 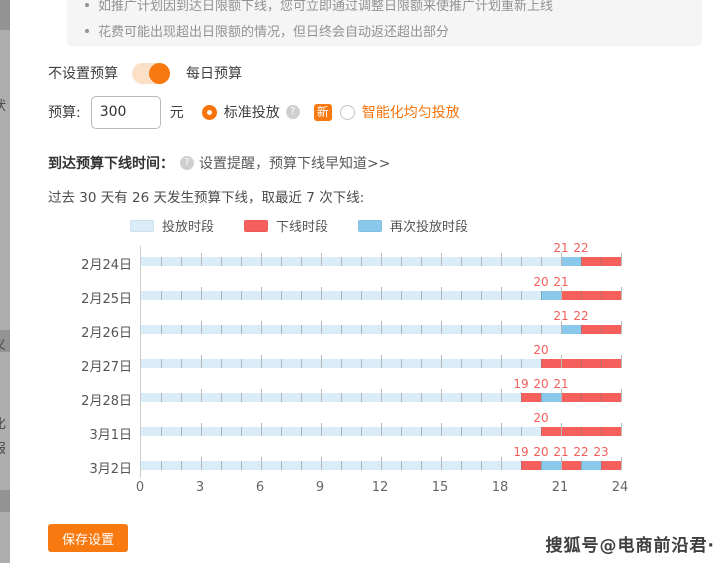 What do you see at coordinates (413, 225) in the screenshot?
I see `legend-item-redeliver: 再次投放时段` at bounding box center [413, 225].